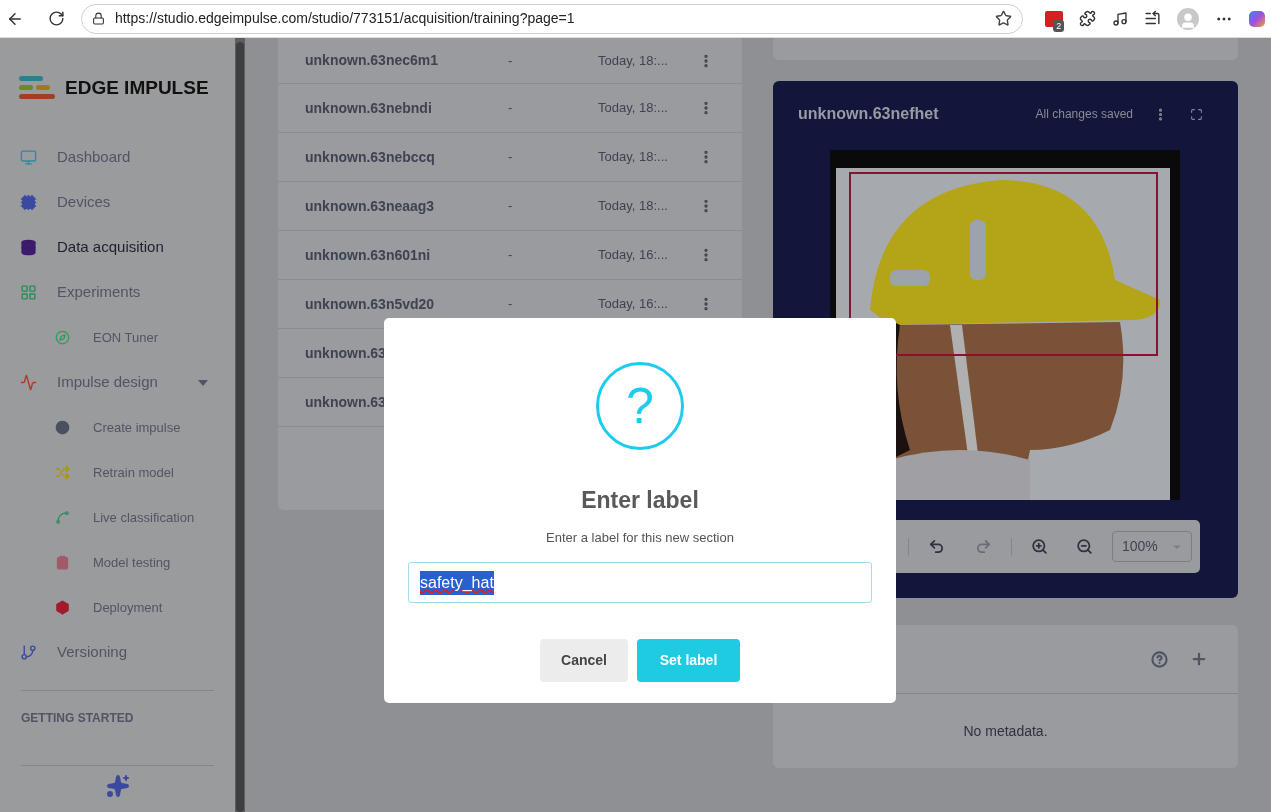 The width and height of the screenshot is (1271, 812). What do you see at coordinates (240, 427) in the screenshot?
I see `scrollbar-thumb` at bounding box center [240, 427].